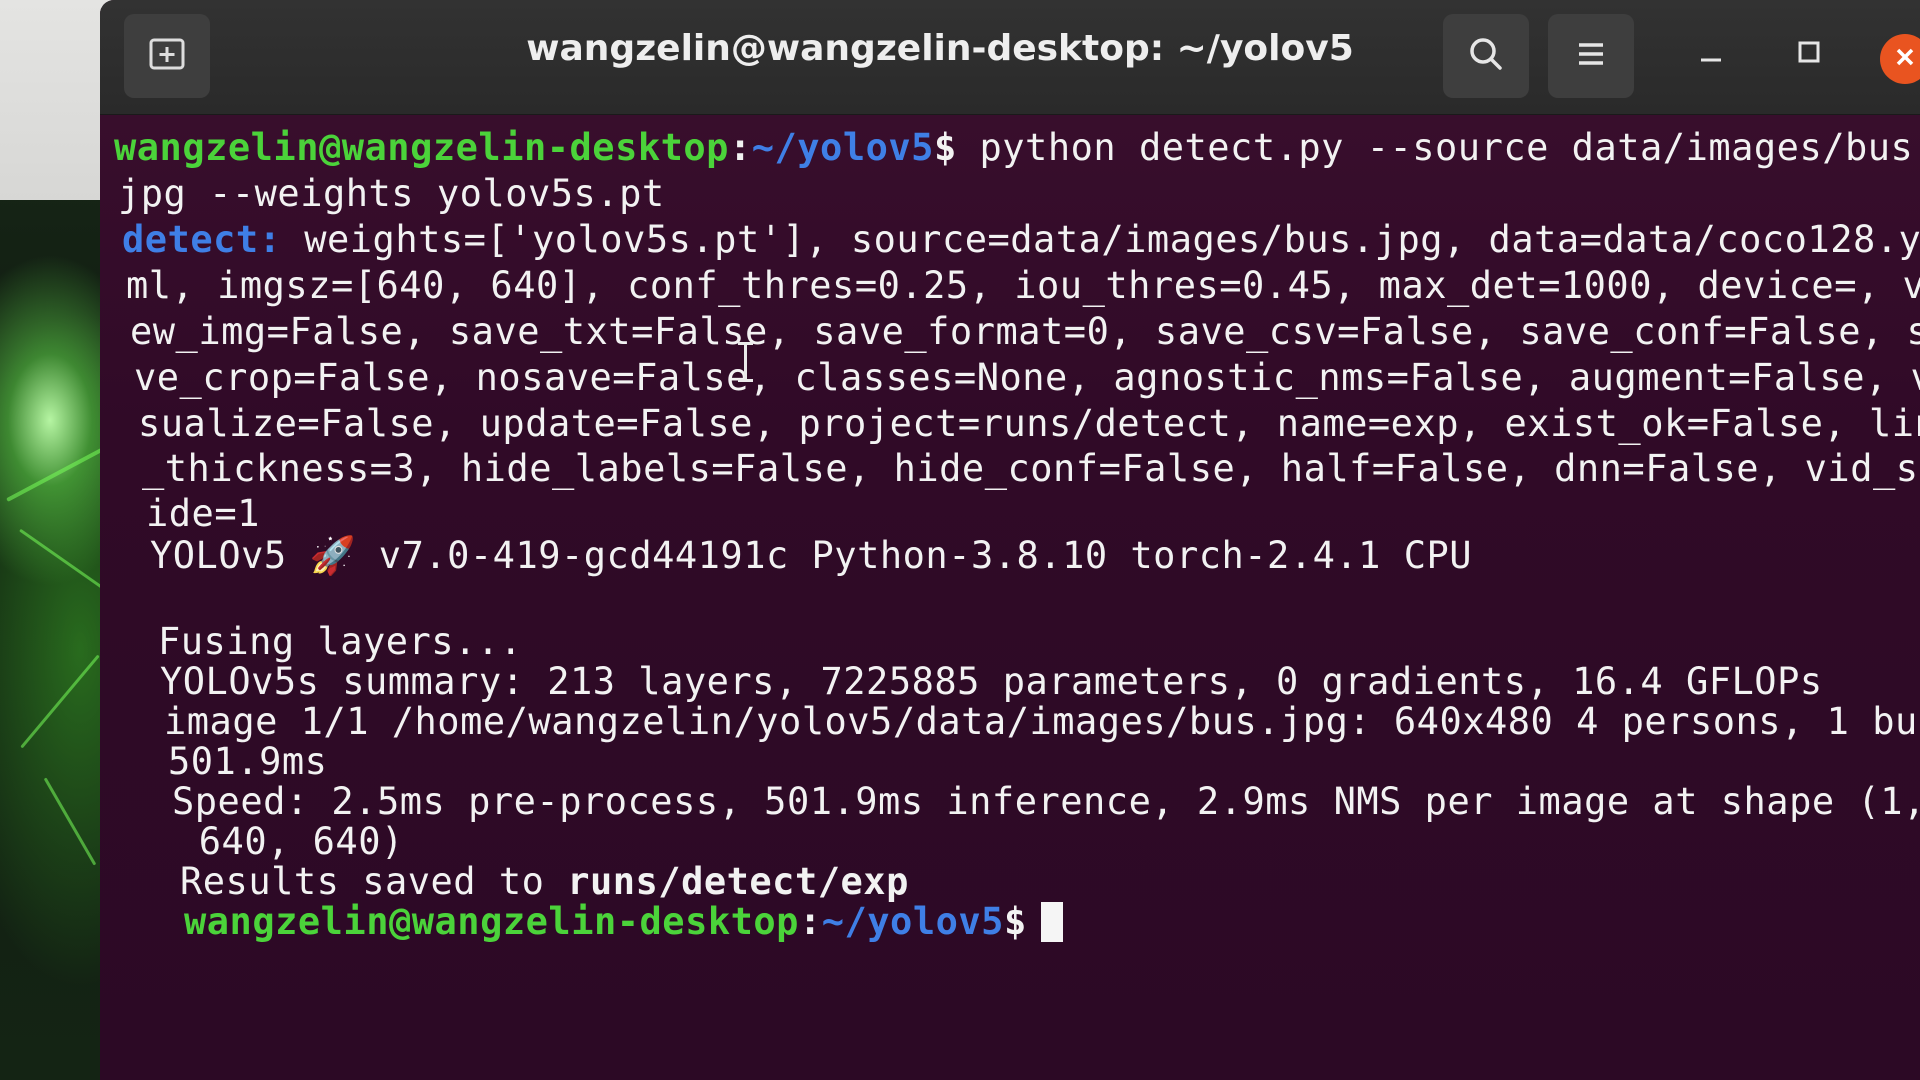 This screenshot has height=1080, width=1920. What do you see at coordinates (333, 555) in the screenshot?
I see `rocket-icon: 🚀` at bounding box center [333, 555].